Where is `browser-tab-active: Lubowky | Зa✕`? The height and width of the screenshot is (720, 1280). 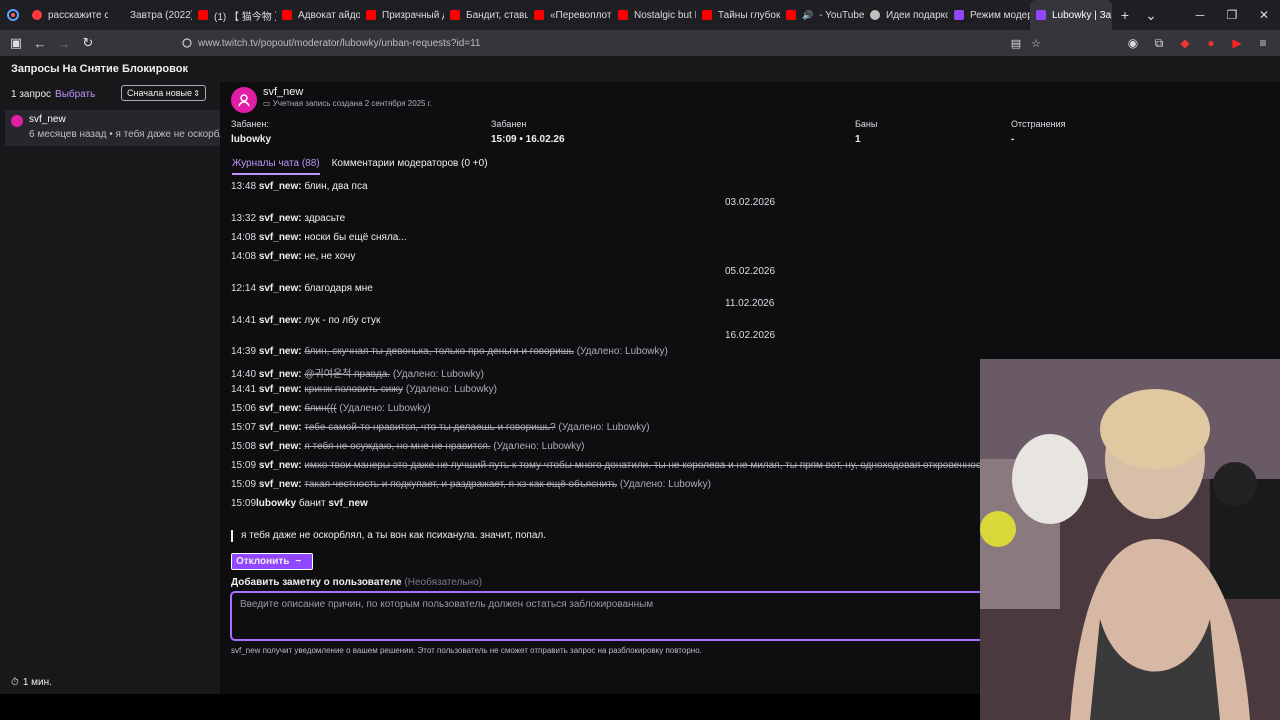
browser-tab-active: Lubowky | Зa✕ is located at coordinates (1071, 15).